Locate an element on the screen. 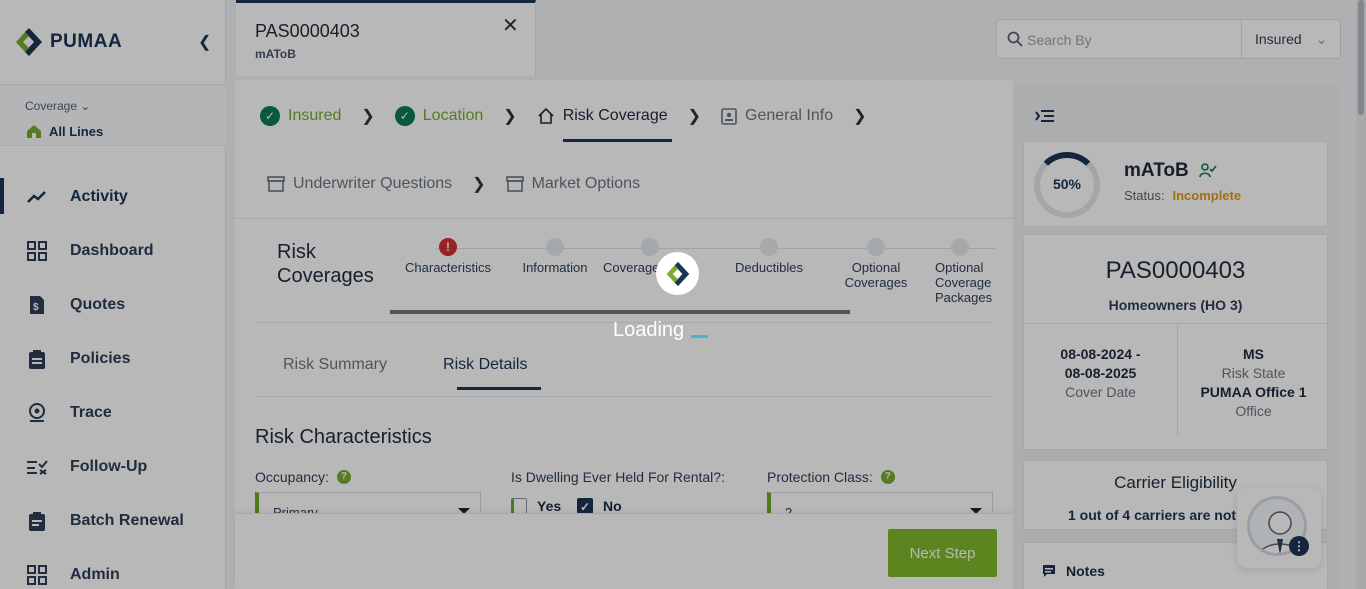  loading-spinner is located at coordinates (677, 273).